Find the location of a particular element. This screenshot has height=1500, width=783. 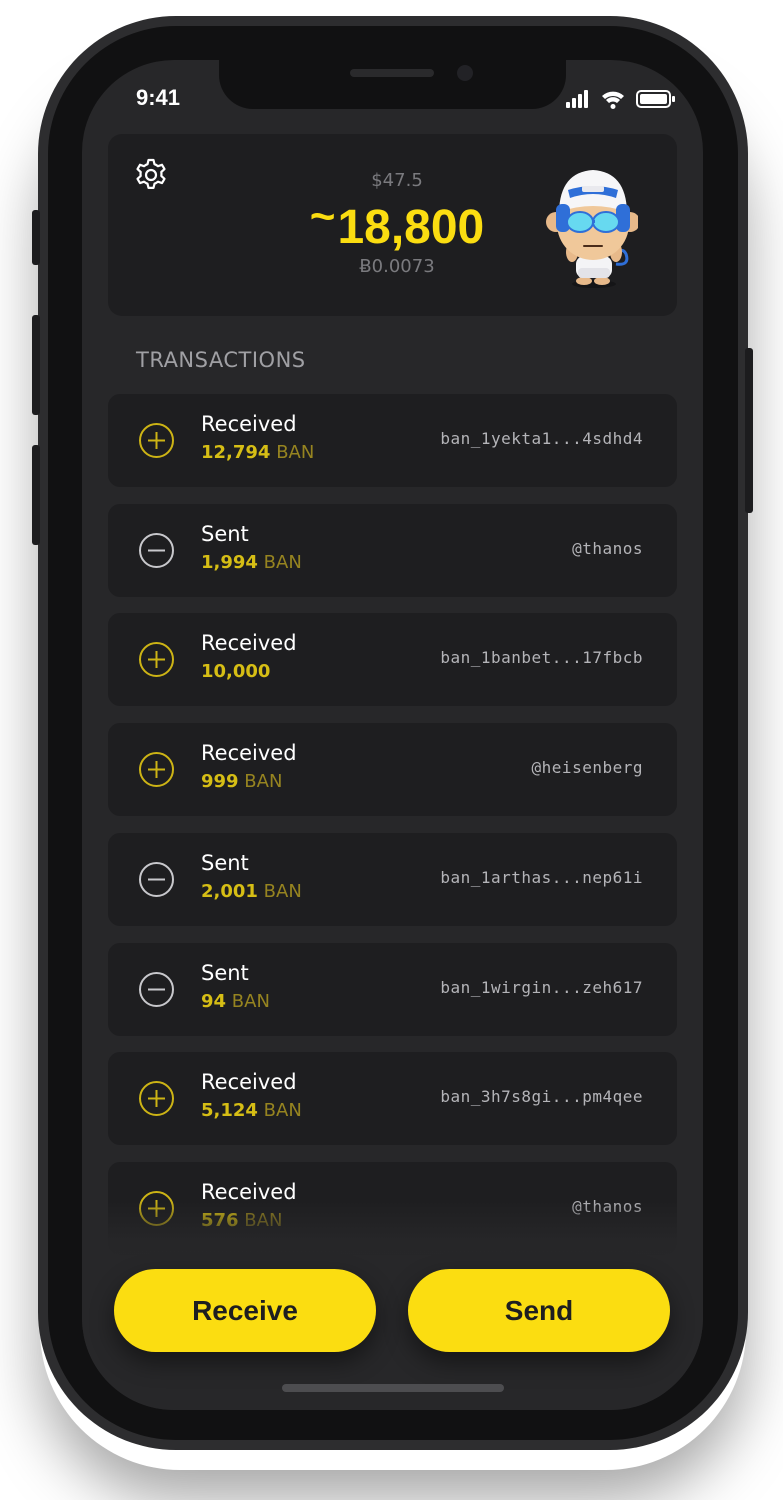

transaction-amount: 999 BAN is located at coordinates (241, 781).